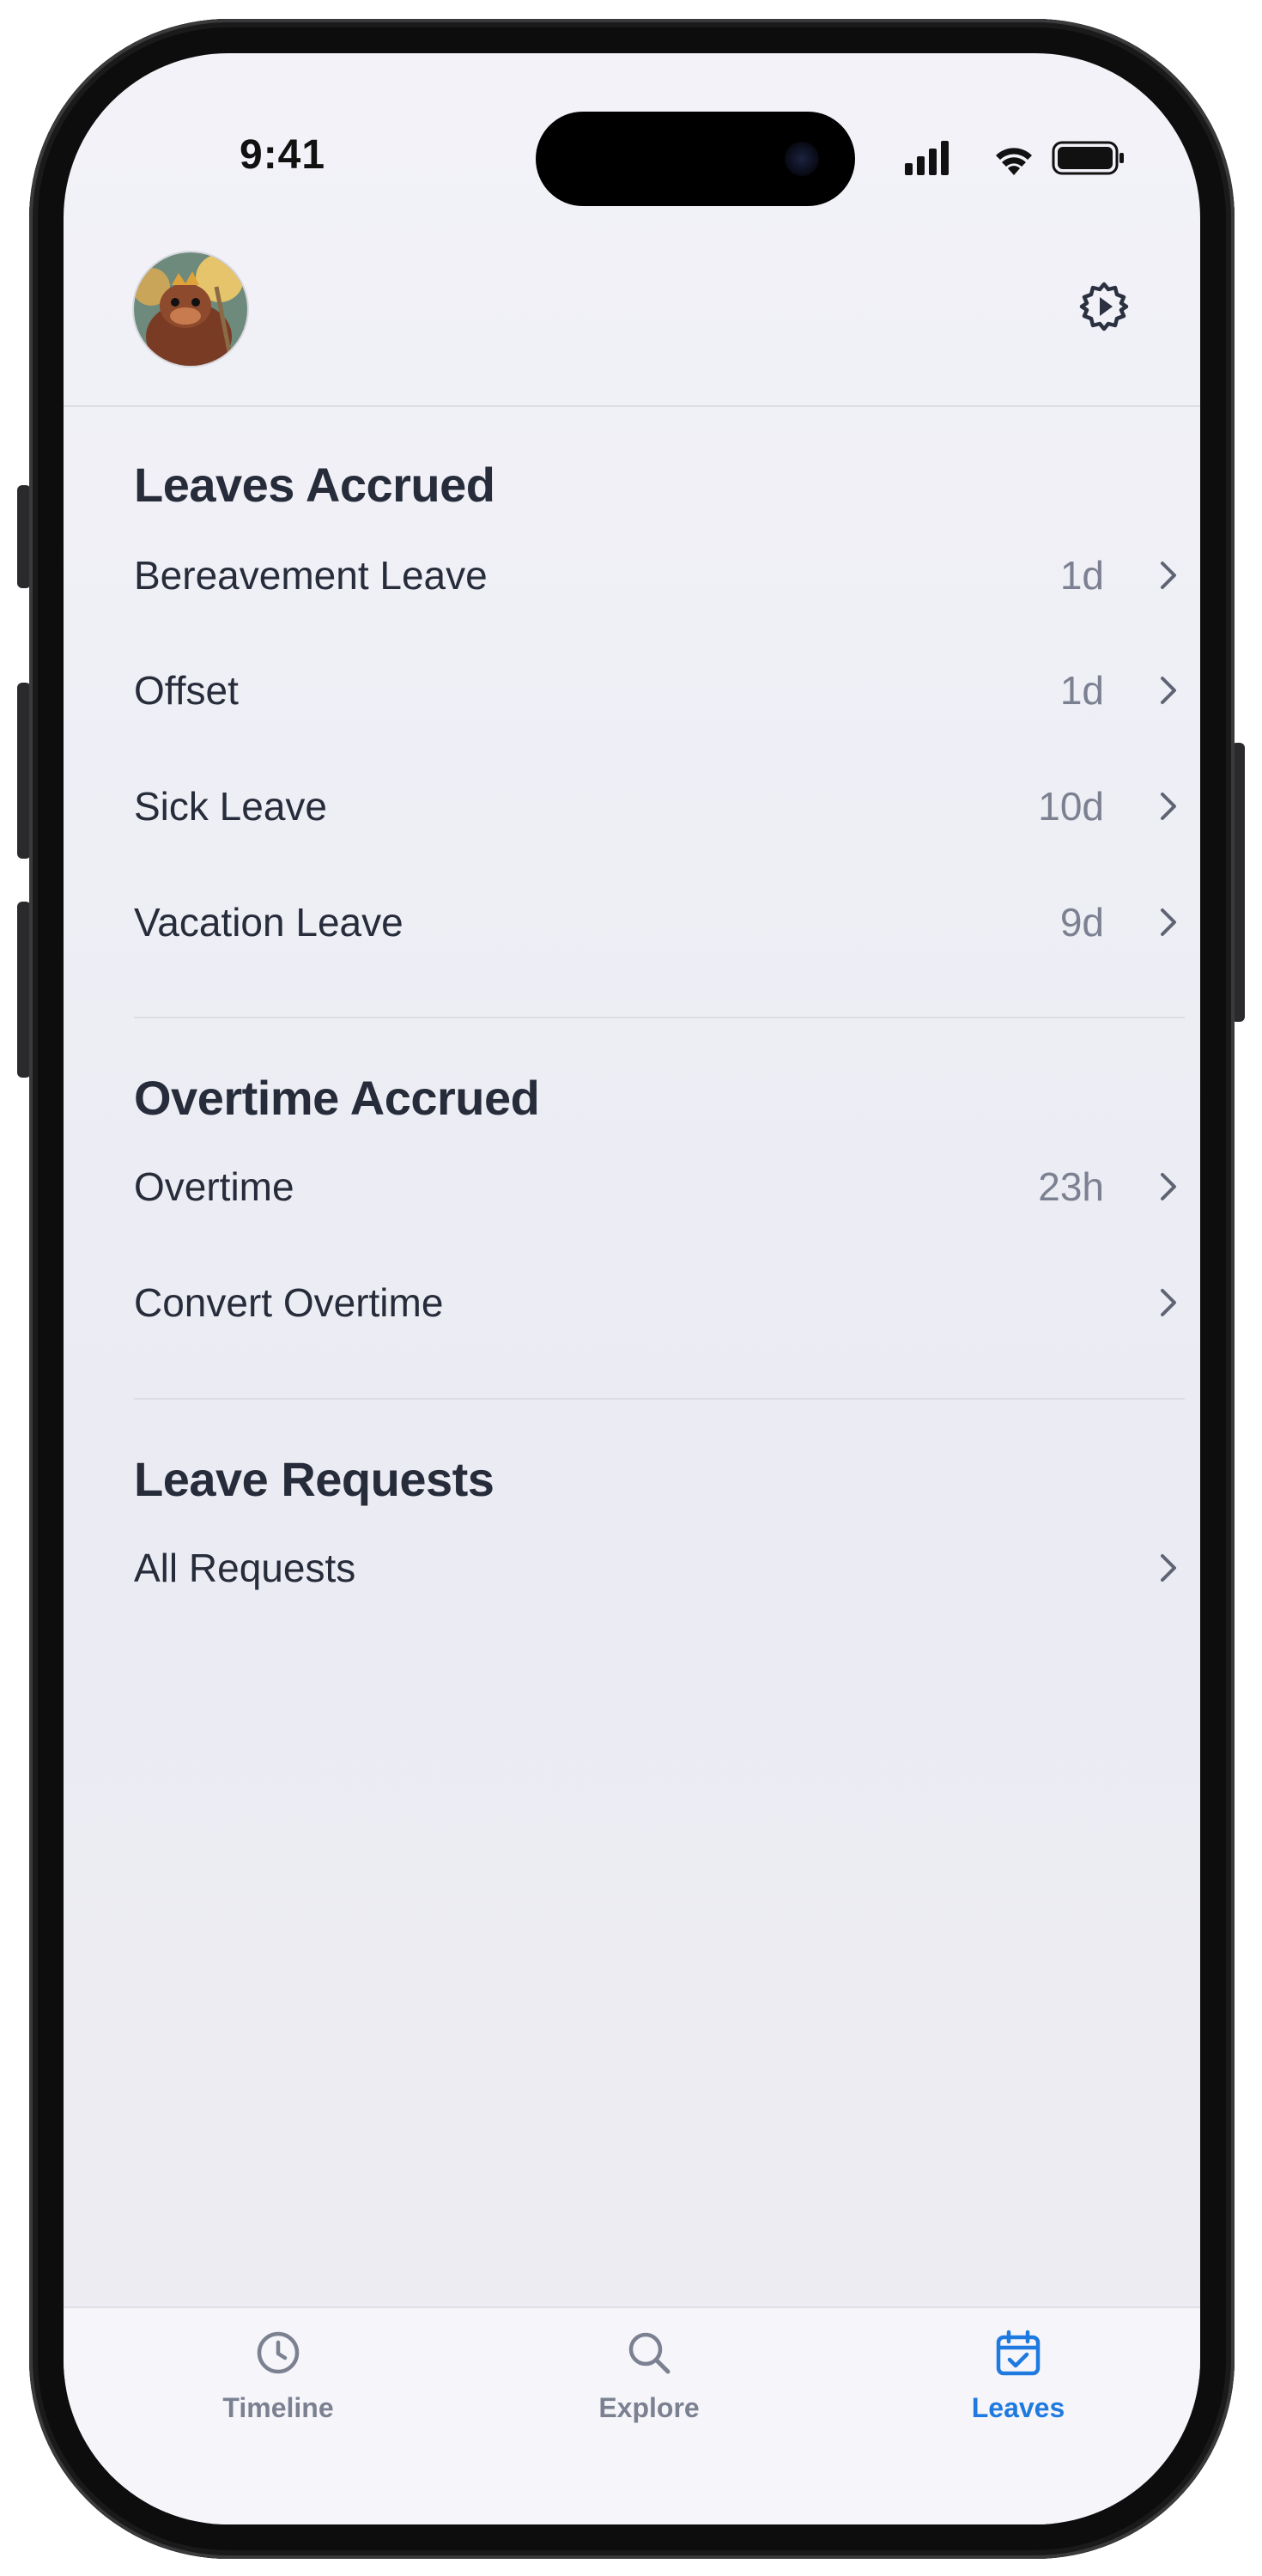  I want to click on battery-icon, so click(1088, 158).